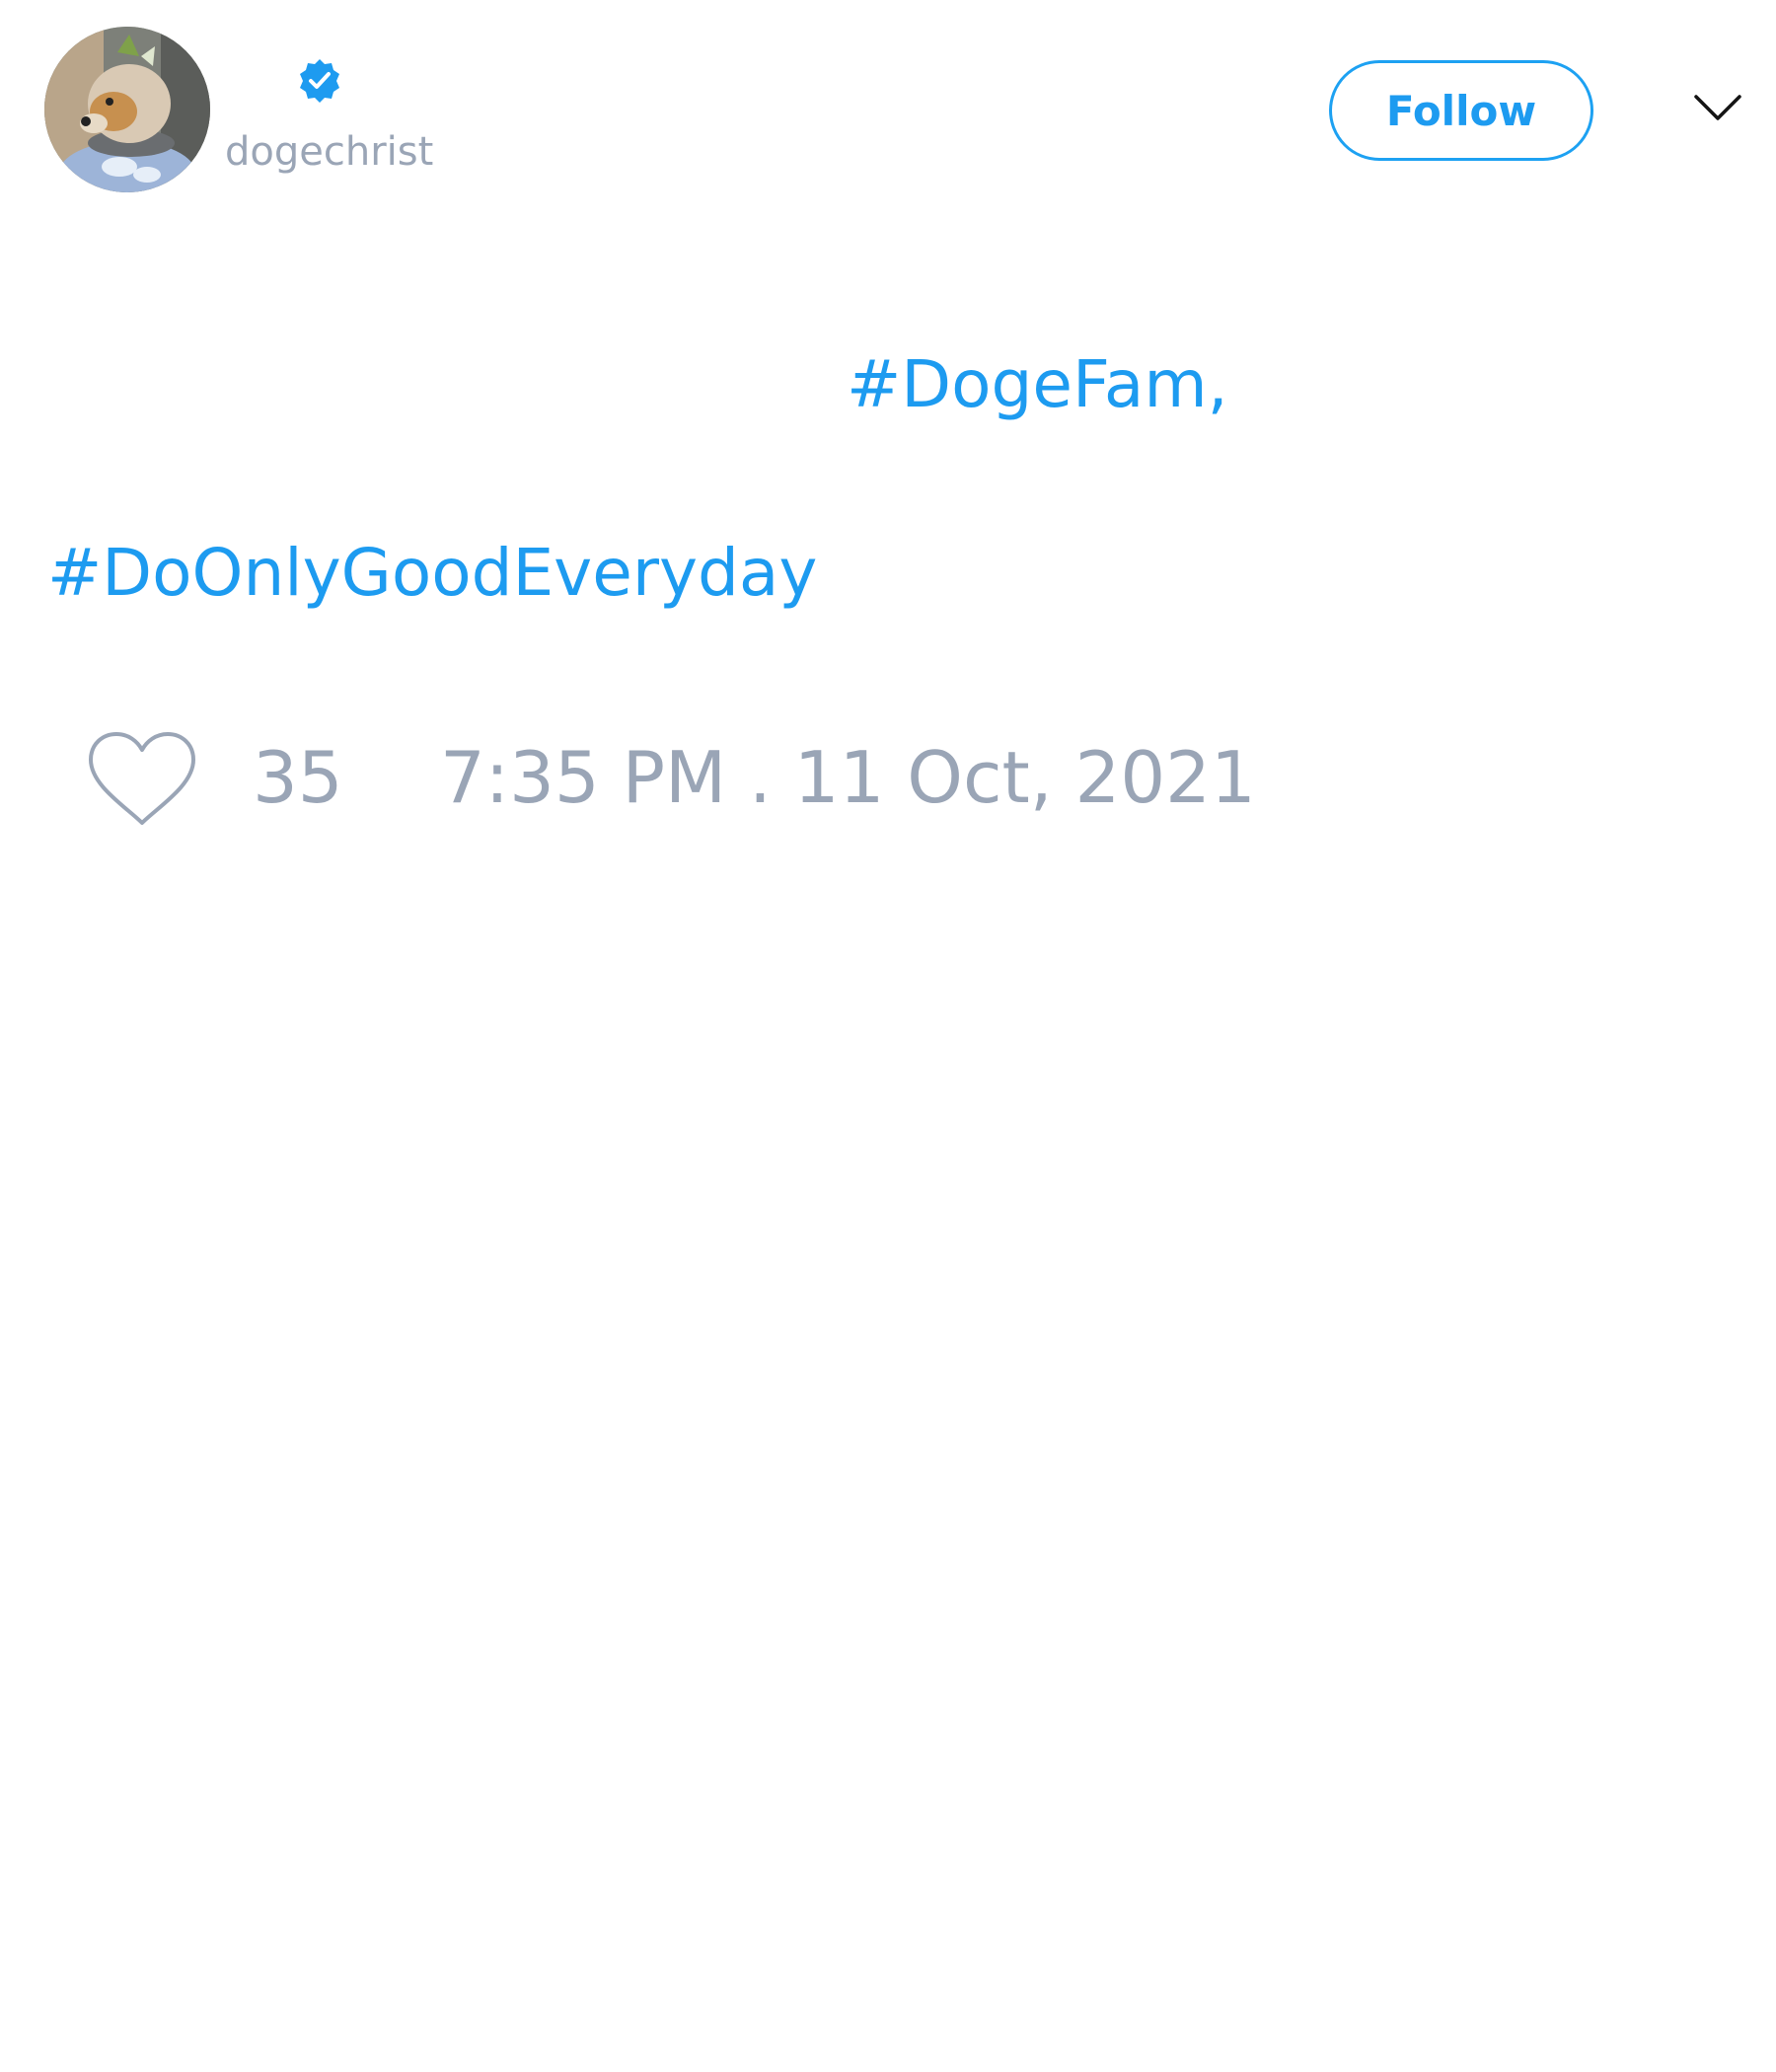  What do you see at coordinates (1038, 385) in the screenshot?
I see `hashtag-link: #DogeFam,` at bounding box center [1038, 385].